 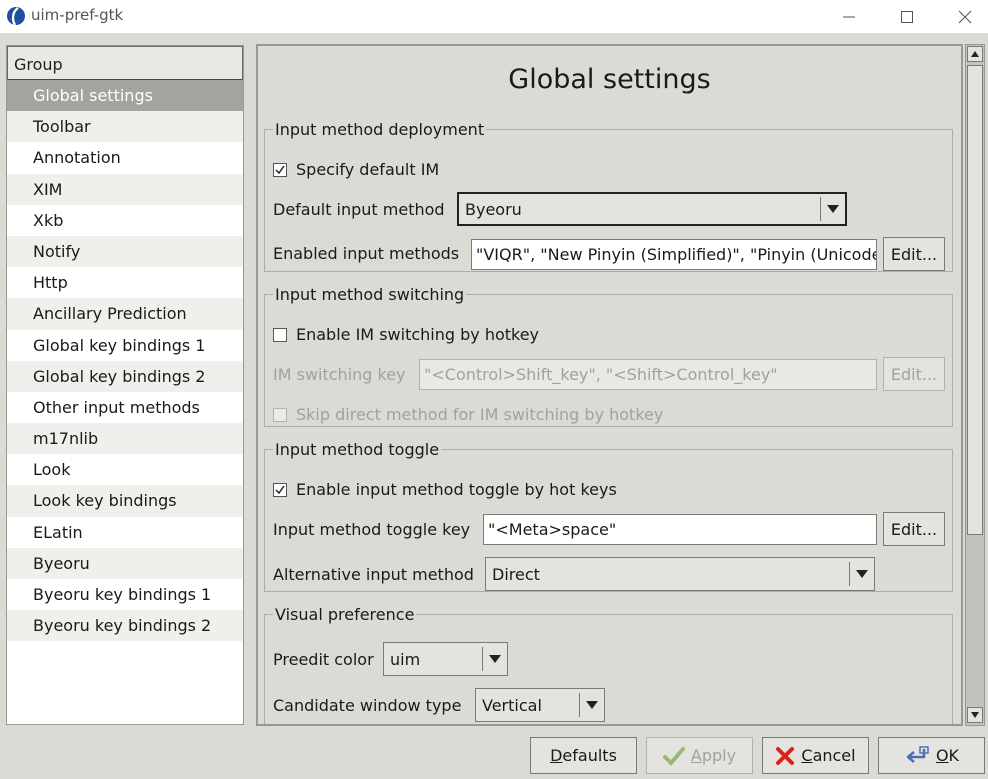 I want to click on cancel-button: Cancel, so click(x=815, y=755).